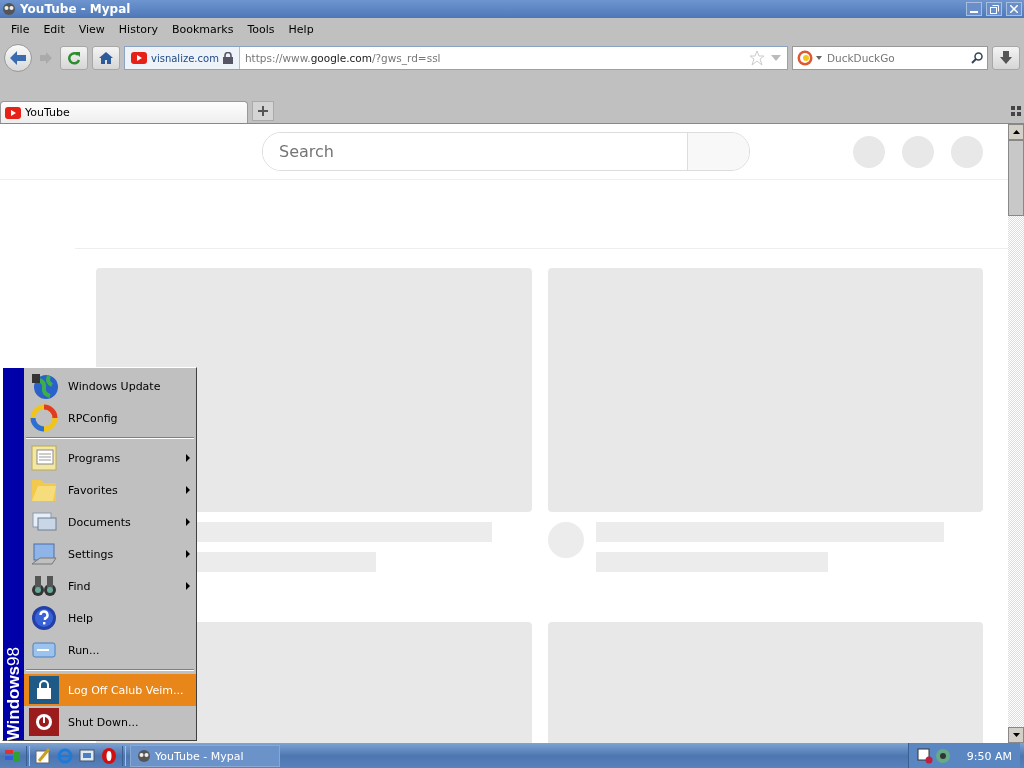 This screenshot has height=768, width=1024. Describe the element at coordinates (44, 650) in the screenshot. I see `run-icon` at that location.